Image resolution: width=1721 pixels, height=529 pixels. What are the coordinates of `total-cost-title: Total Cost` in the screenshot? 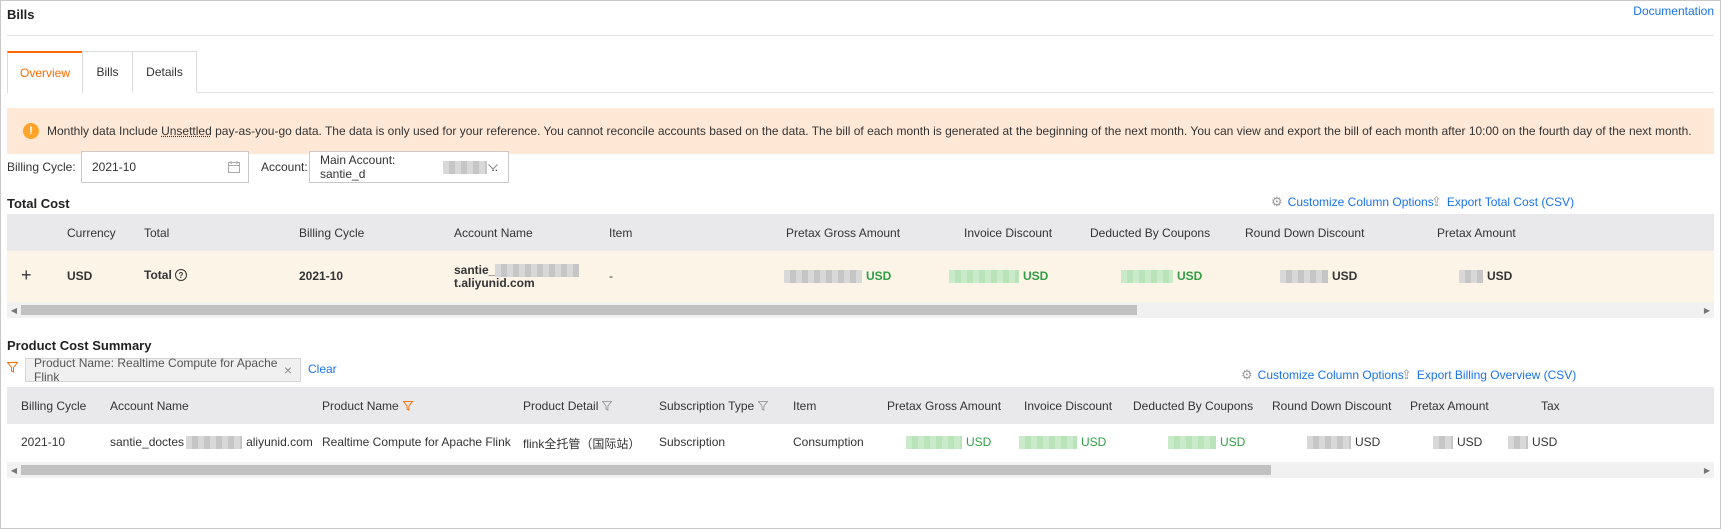 It's located at (38, 203).